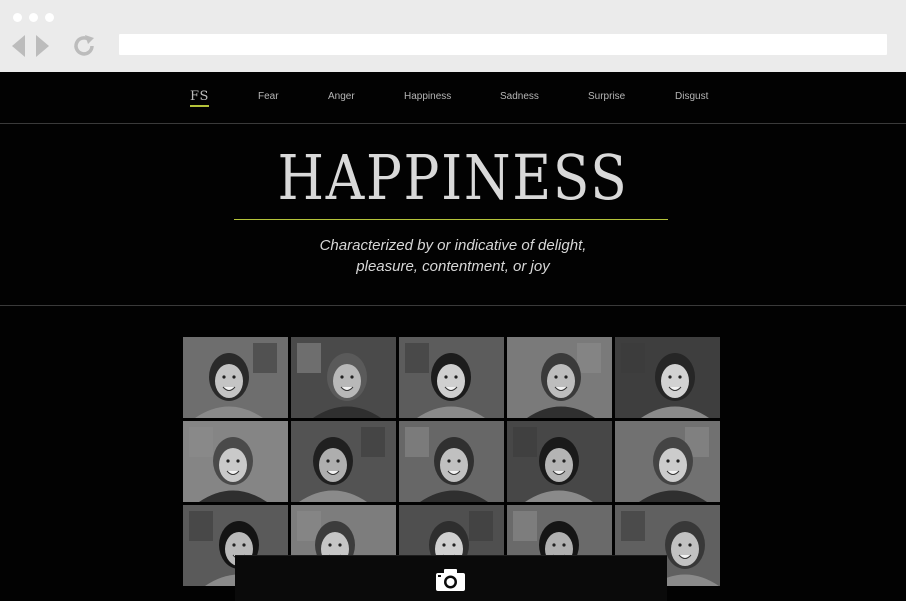 The height and width of the screenshot is (601, 906). I want to click on site-logo: FS, so click(199, 98).